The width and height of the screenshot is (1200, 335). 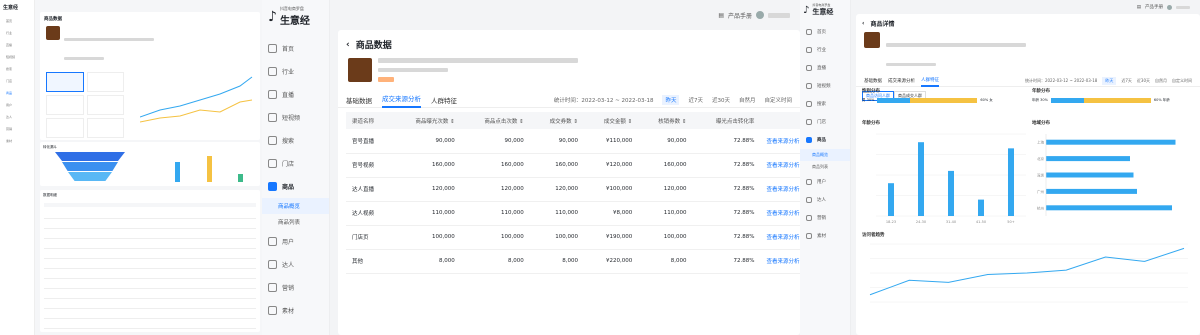 What do you see at coordinates (272, 71) in the screenshot?
I see `industry-icon` at bounding box center [272, 71].